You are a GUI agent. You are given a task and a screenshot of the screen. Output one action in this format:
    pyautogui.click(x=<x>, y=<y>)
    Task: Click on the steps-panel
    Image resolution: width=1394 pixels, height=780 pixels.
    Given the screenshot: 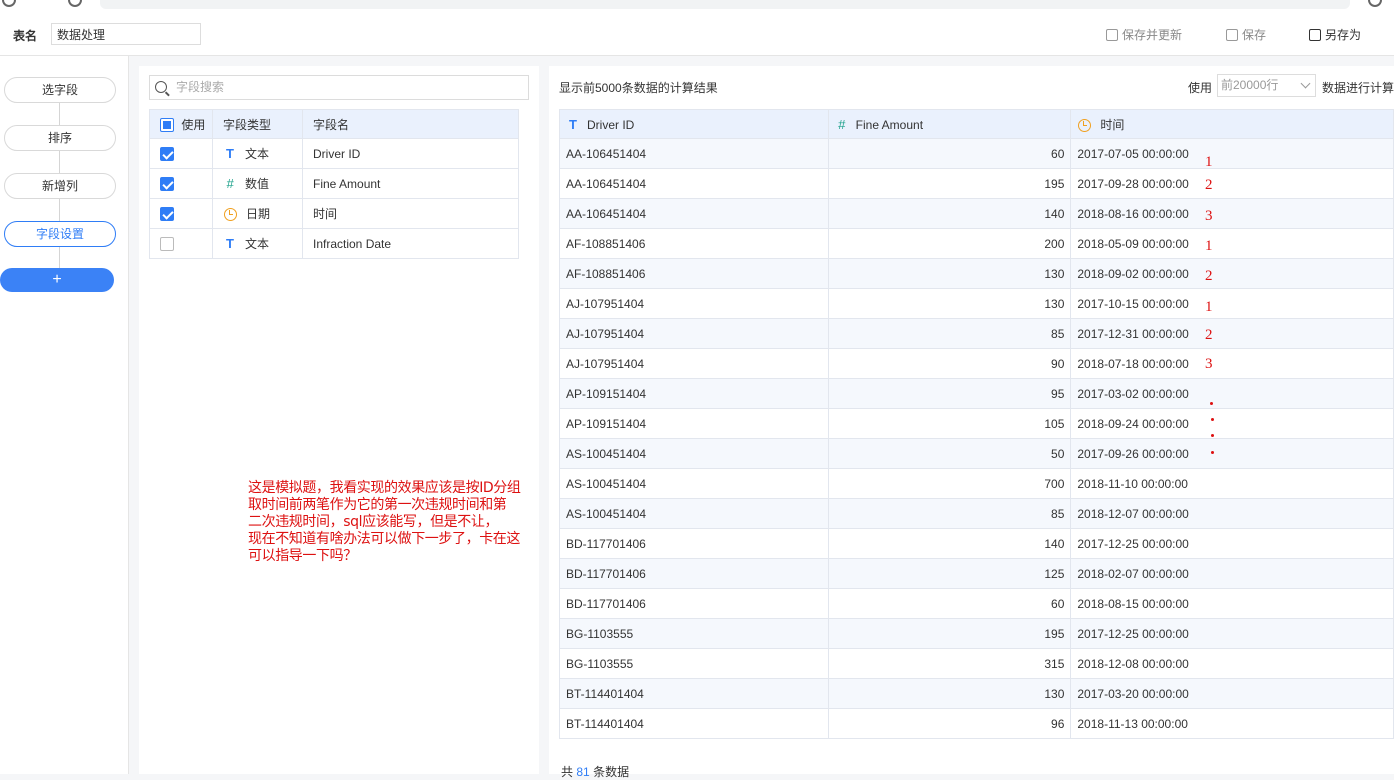 What is the action you would take?
    pyautogui.click(x=64, y=415)
    